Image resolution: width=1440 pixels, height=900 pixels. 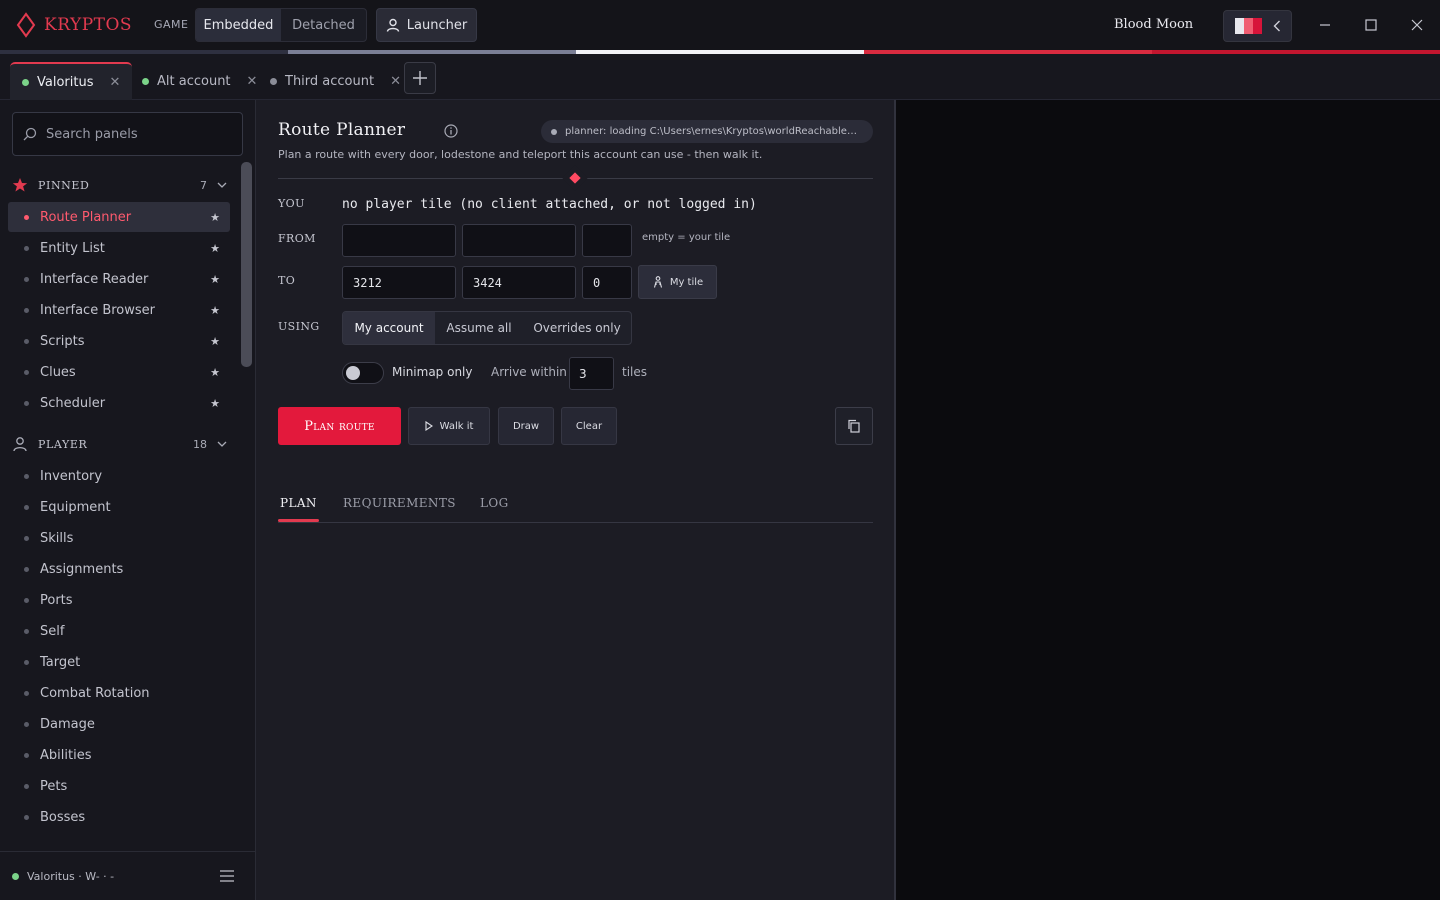 I want to click on close-window-button, so click(x=1417, y=25).